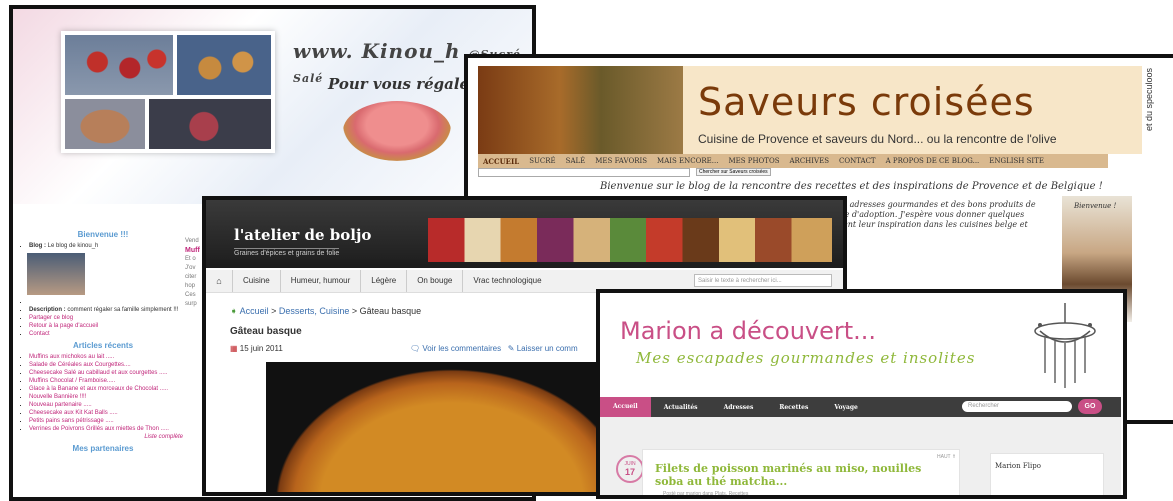 The image size is (1173, 501). Describe the element at coordinates (630, 240) in the screenshot. I see `food-strip-photo` at that location.